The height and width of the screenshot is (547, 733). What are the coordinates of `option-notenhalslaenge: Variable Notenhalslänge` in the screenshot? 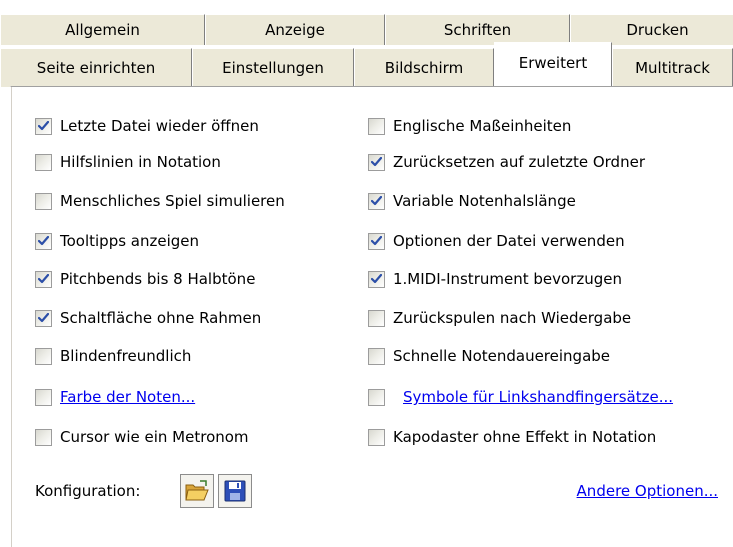 It's located at (472, 201).